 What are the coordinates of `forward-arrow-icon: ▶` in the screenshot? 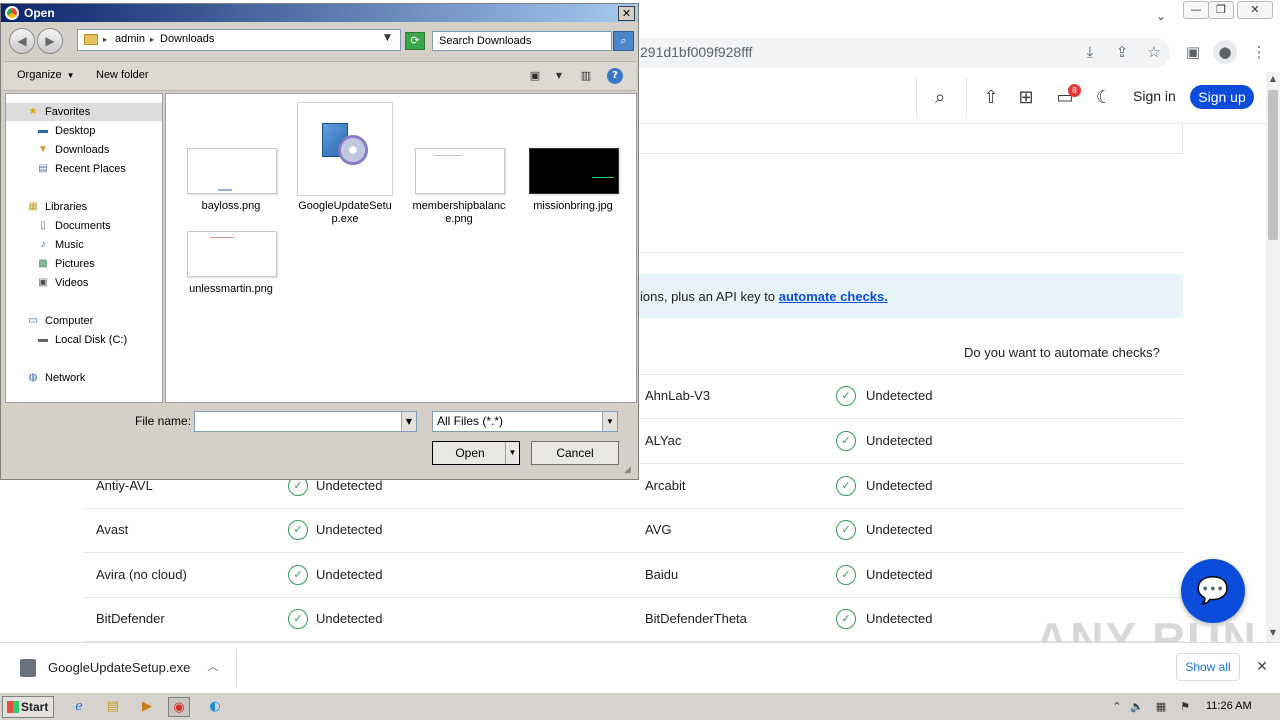 It's located at (50, 41).